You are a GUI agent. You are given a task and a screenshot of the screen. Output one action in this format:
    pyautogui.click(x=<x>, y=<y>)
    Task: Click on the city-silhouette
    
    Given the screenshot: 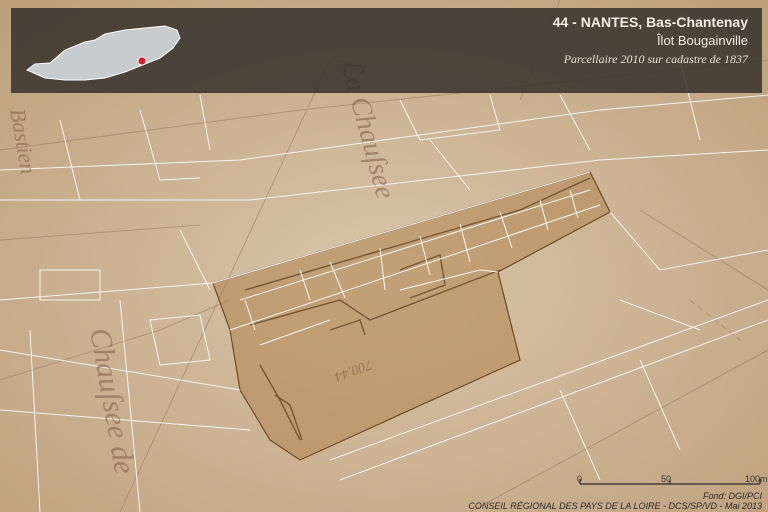 What is the action you would take?
    pyautogui.click(x=103, y=53)
    